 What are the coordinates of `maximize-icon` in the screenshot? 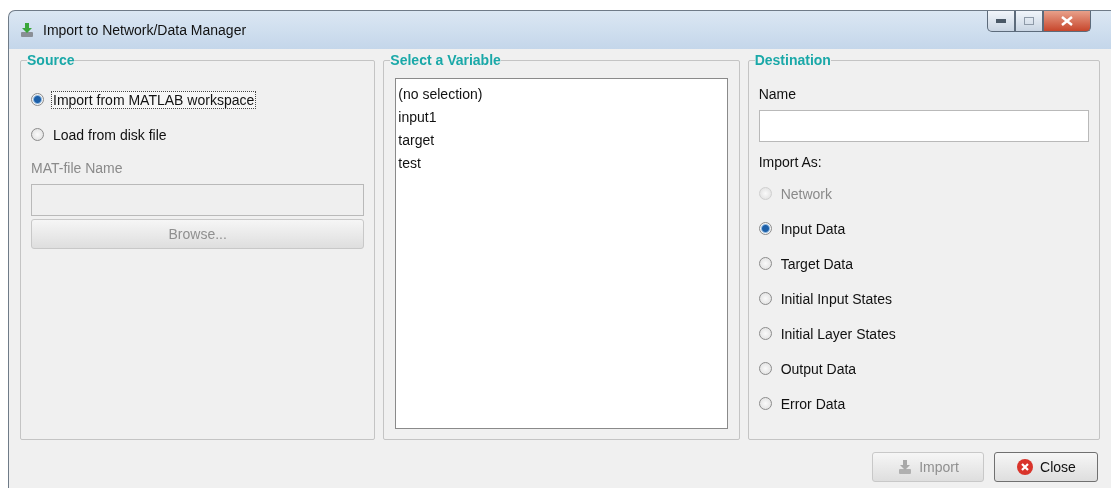 It's located at (1029, 21).